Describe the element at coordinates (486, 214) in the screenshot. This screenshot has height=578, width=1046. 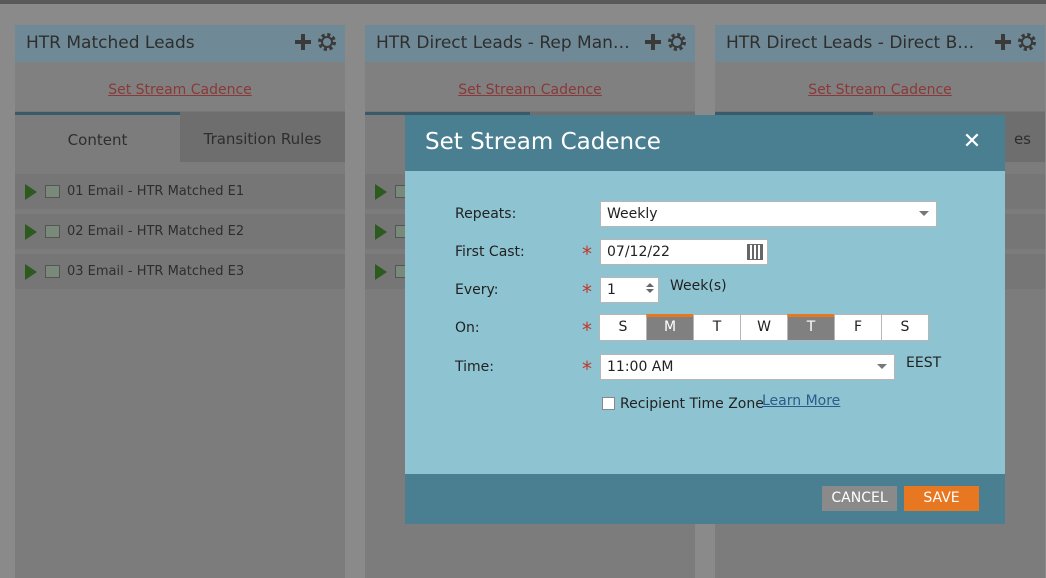
I see `repeats-label: Repeats:` at that location.